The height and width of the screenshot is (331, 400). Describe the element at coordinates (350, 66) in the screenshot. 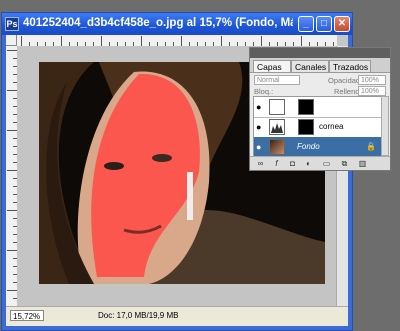

I see `tab-trazados: Trazados` at that location.